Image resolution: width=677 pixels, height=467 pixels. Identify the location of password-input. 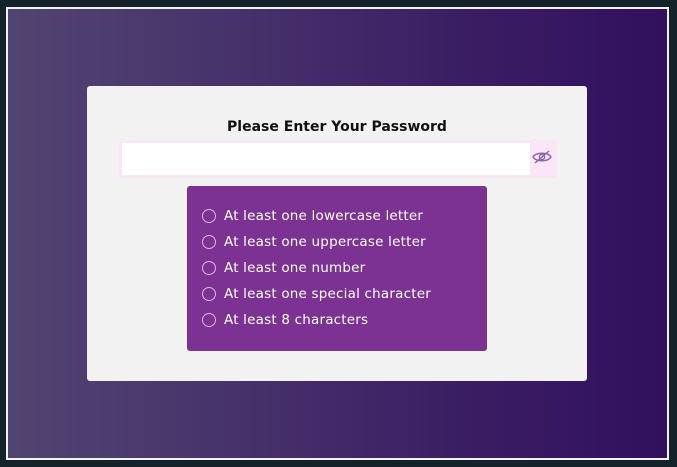
(326, 159).